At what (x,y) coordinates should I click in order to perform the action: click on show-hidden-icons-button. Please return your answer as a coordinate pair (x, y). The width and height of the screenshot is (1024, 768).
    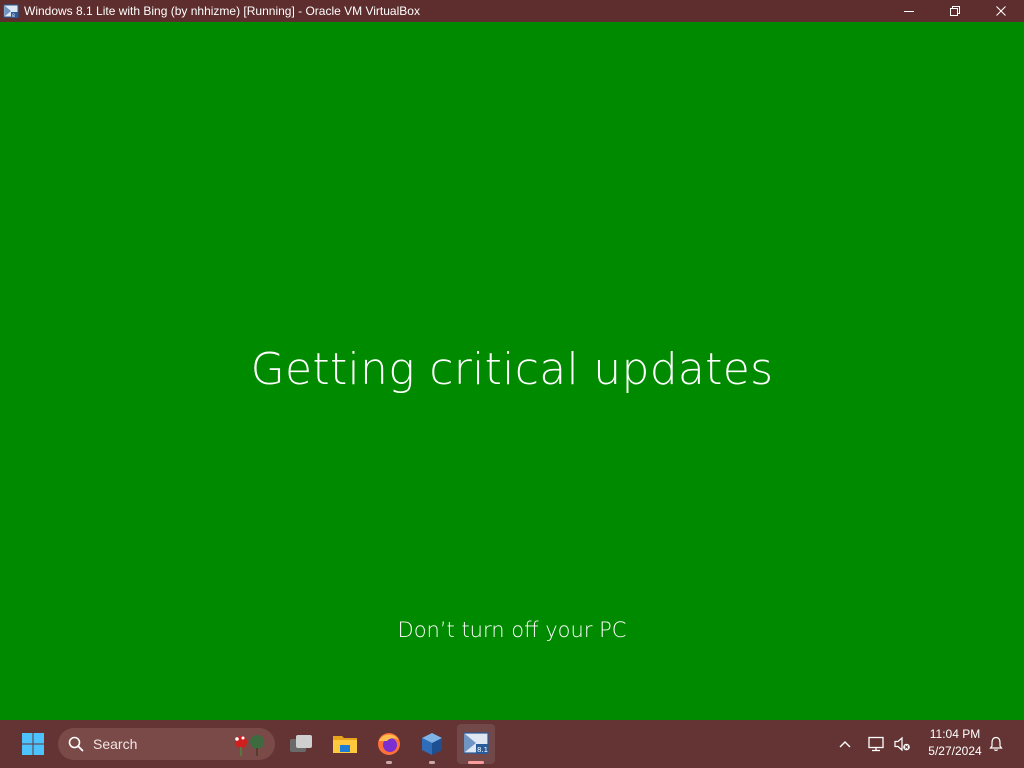
    Looking at the image, I should click on (845, 744).